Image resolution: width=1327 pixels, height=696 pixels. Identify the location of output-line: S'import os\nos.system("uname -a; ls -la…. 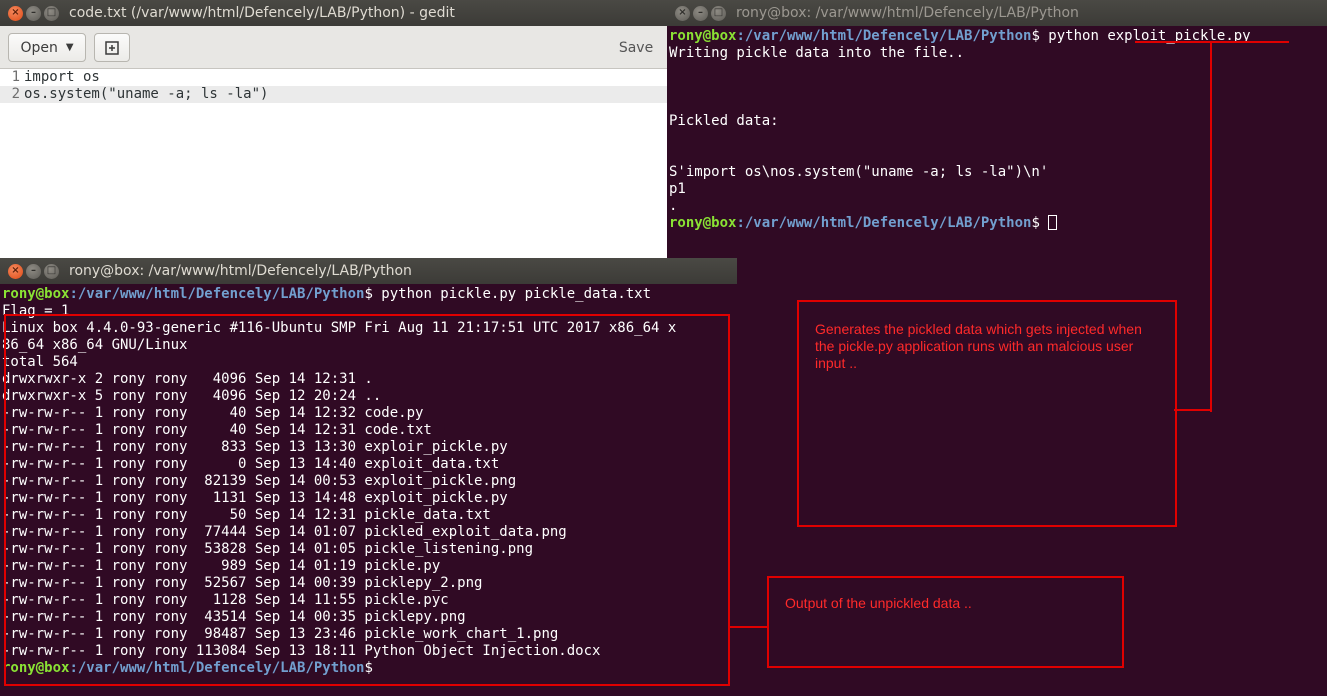
(859, 172).